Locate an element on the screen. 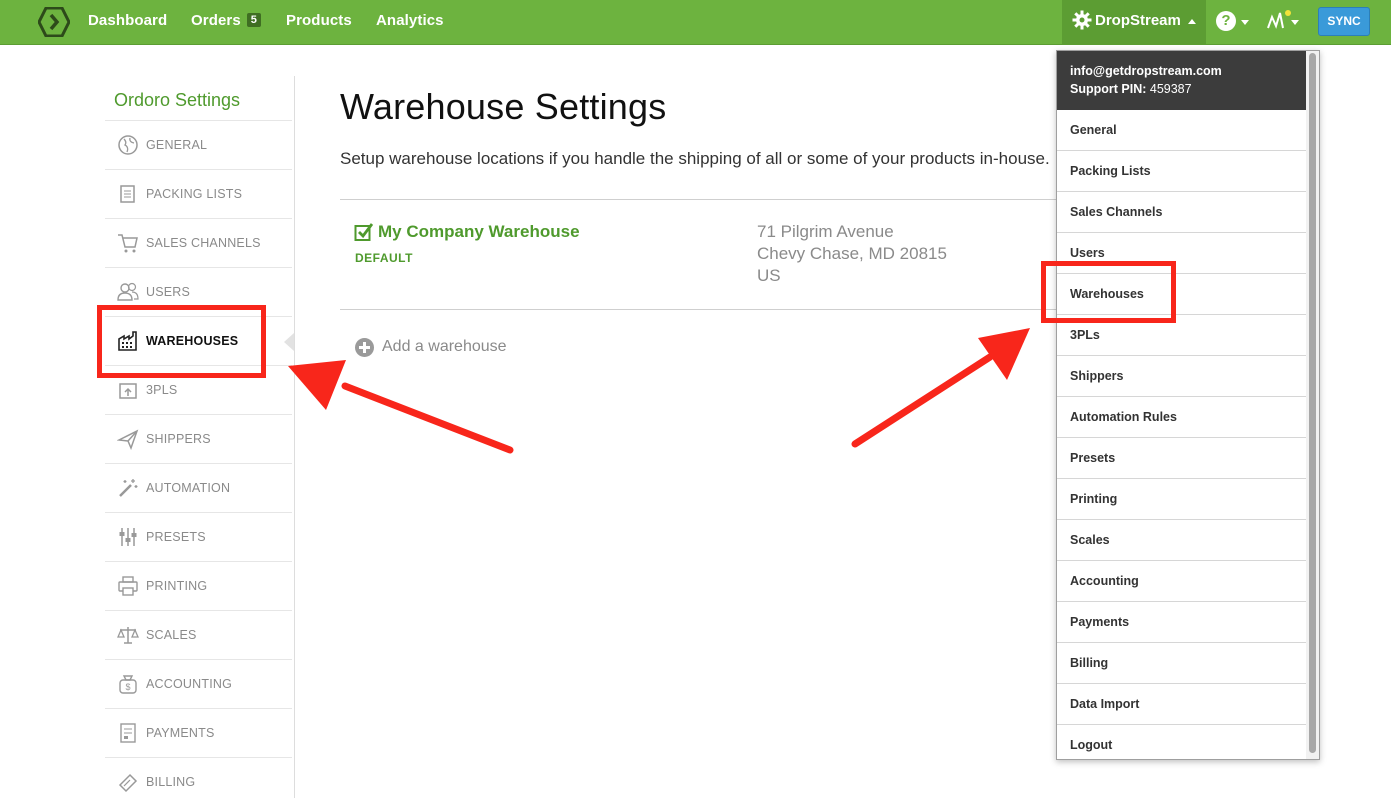  sidebar-item-printing: PRINTING is located at coordinates (198, 585).